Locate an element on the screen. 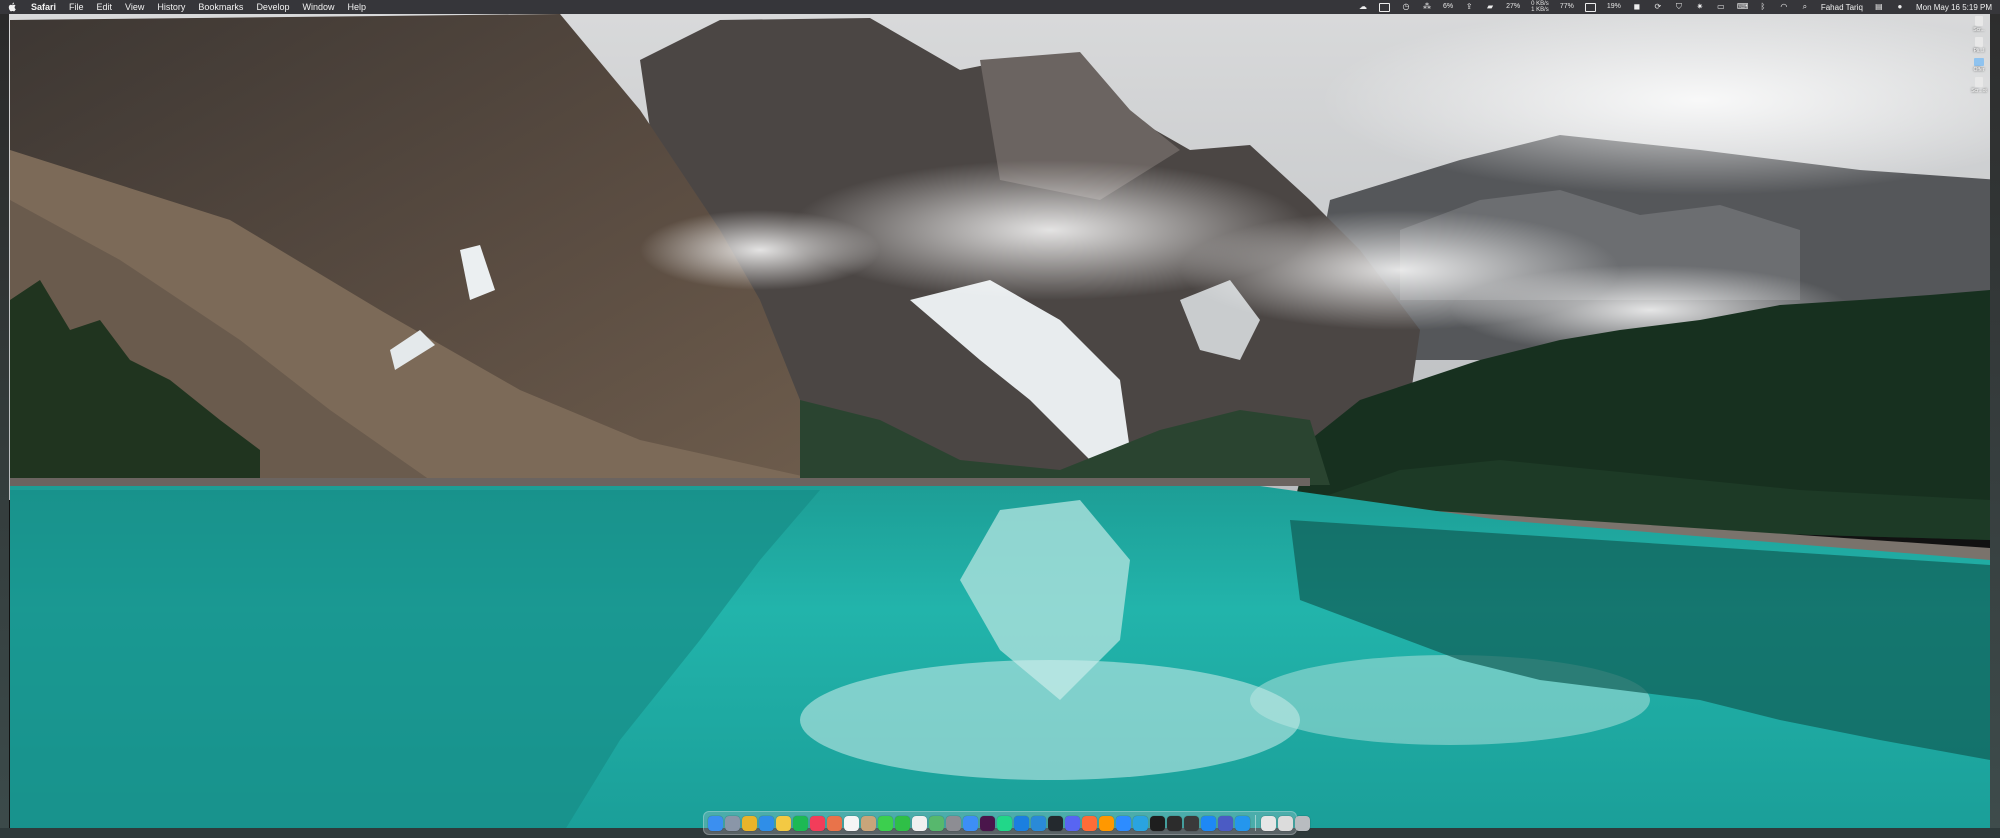 The image size is (2000, 838). xcode-icon is located at coordinates (1021, 823).